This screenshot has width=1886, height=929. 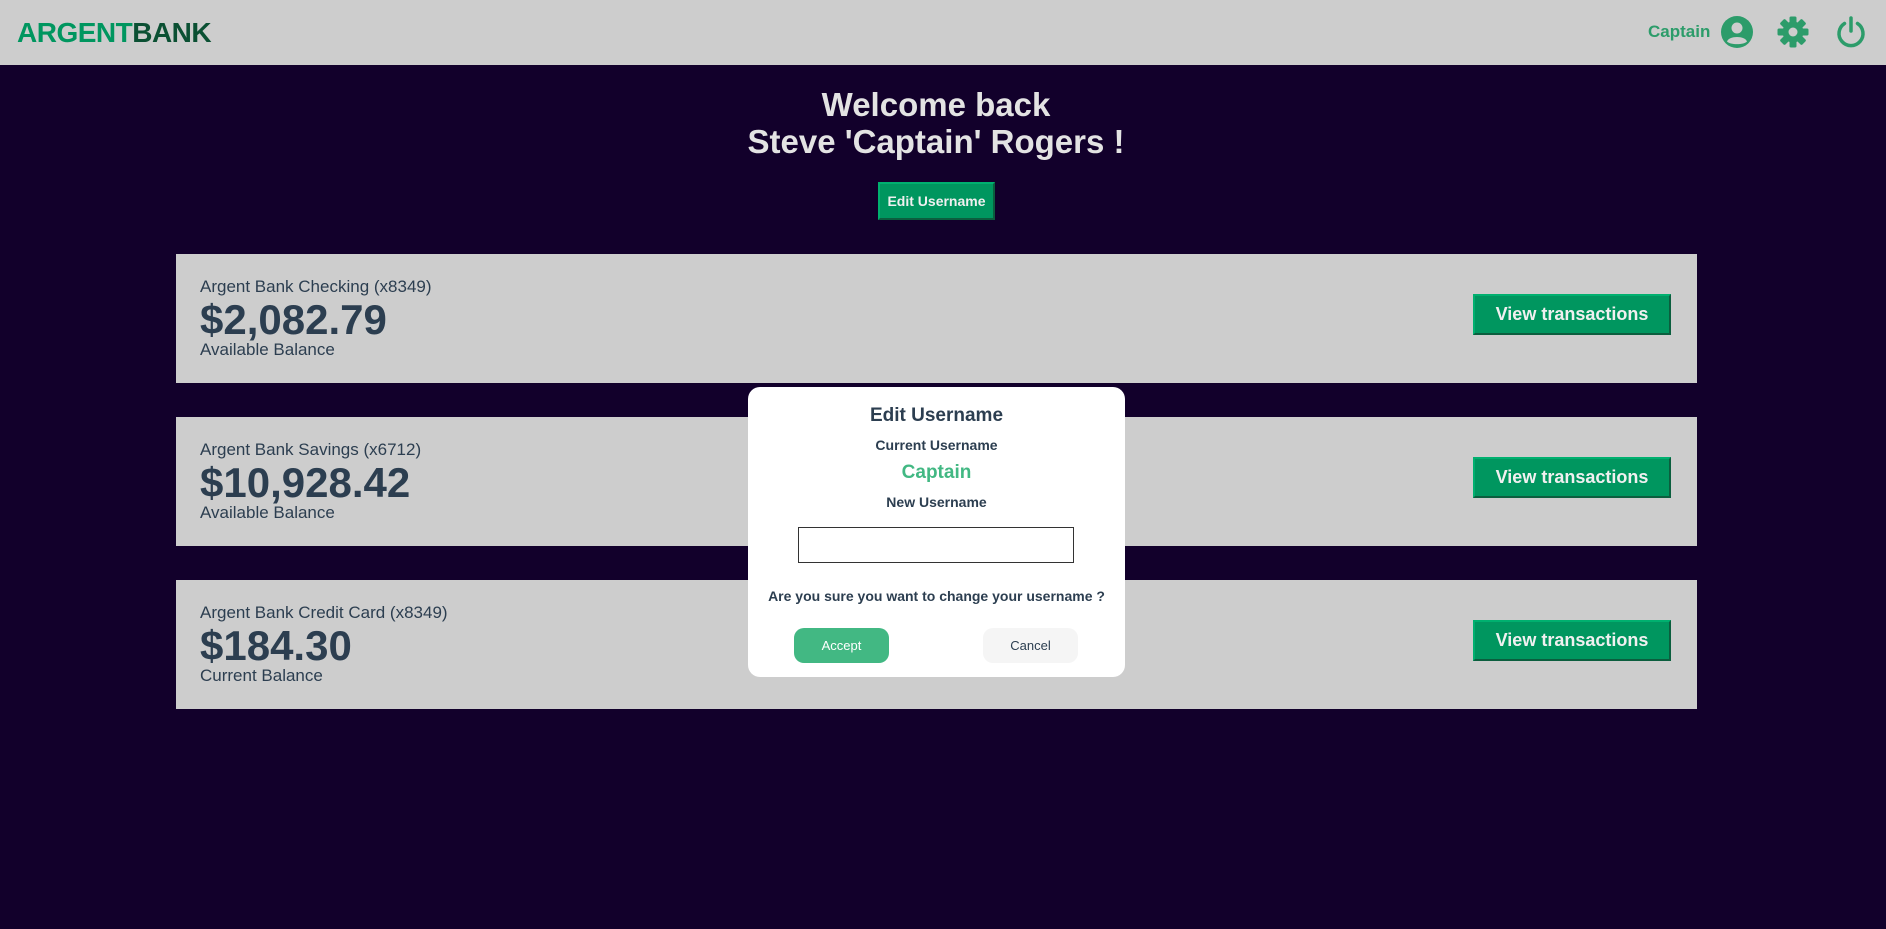 What do you see at coordinates (936, 472) in the screenshot?
I see `current-username-value: Captain` at bounding box center [936, 472].